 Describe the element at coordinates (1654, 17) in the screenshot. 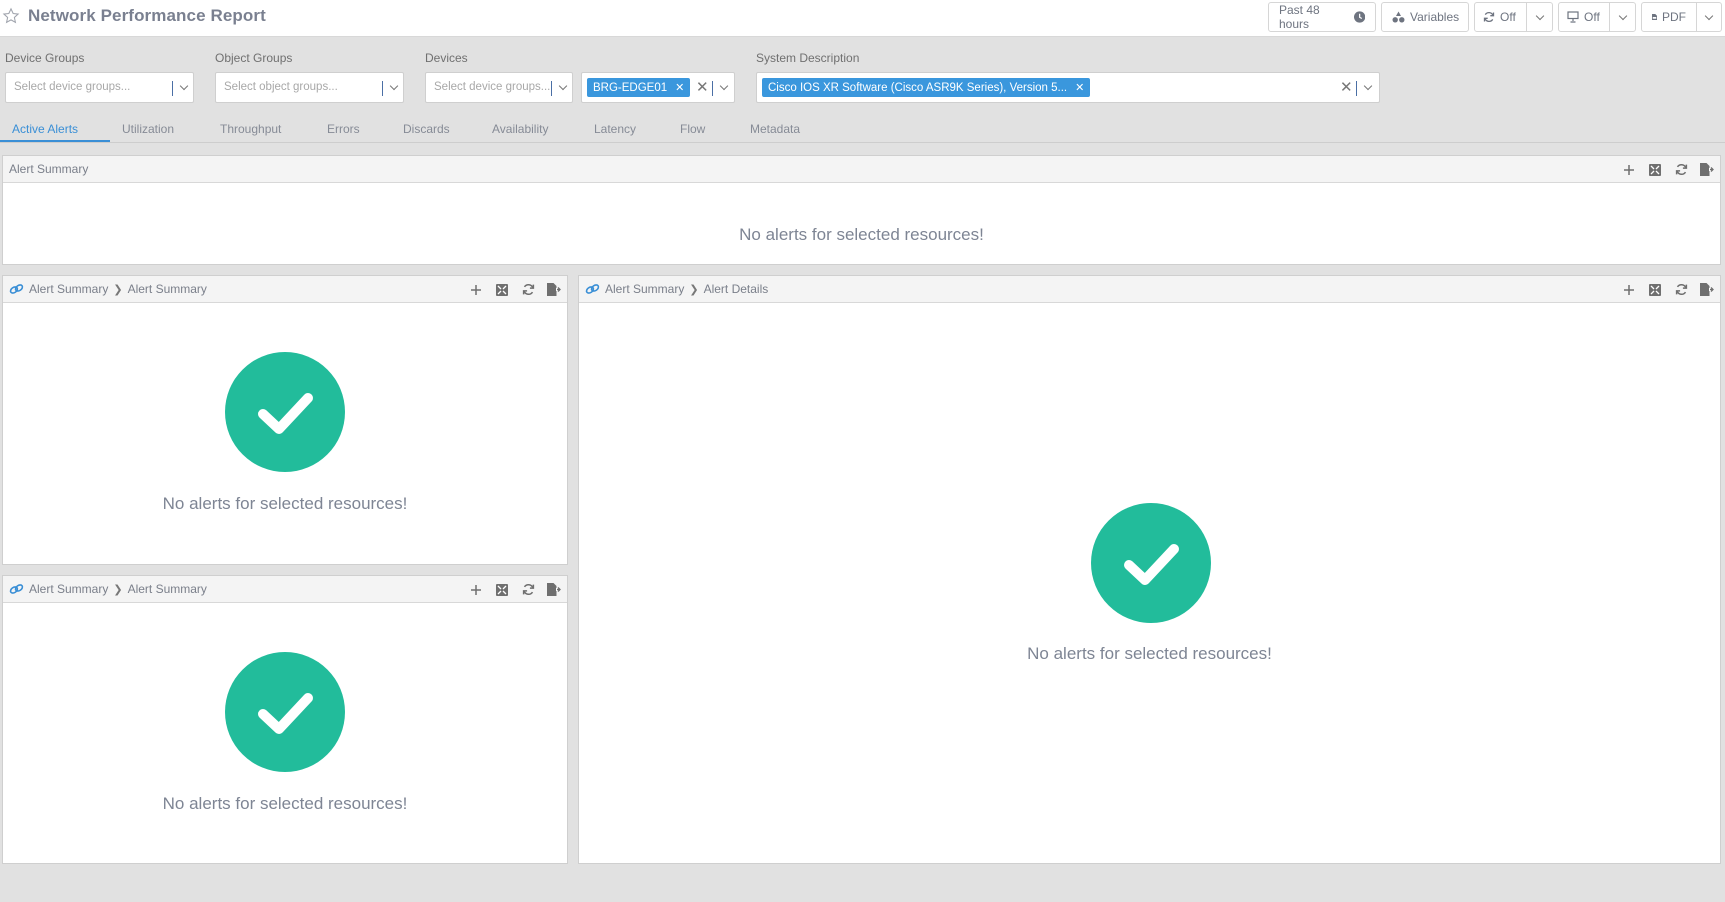

I see `pdf-file-icon` at that location.